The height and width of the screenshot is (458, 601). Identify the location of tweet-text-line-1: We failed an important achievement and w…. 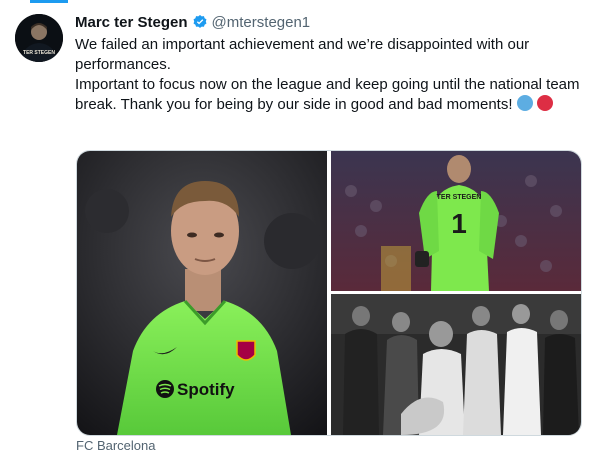
(302, 54).